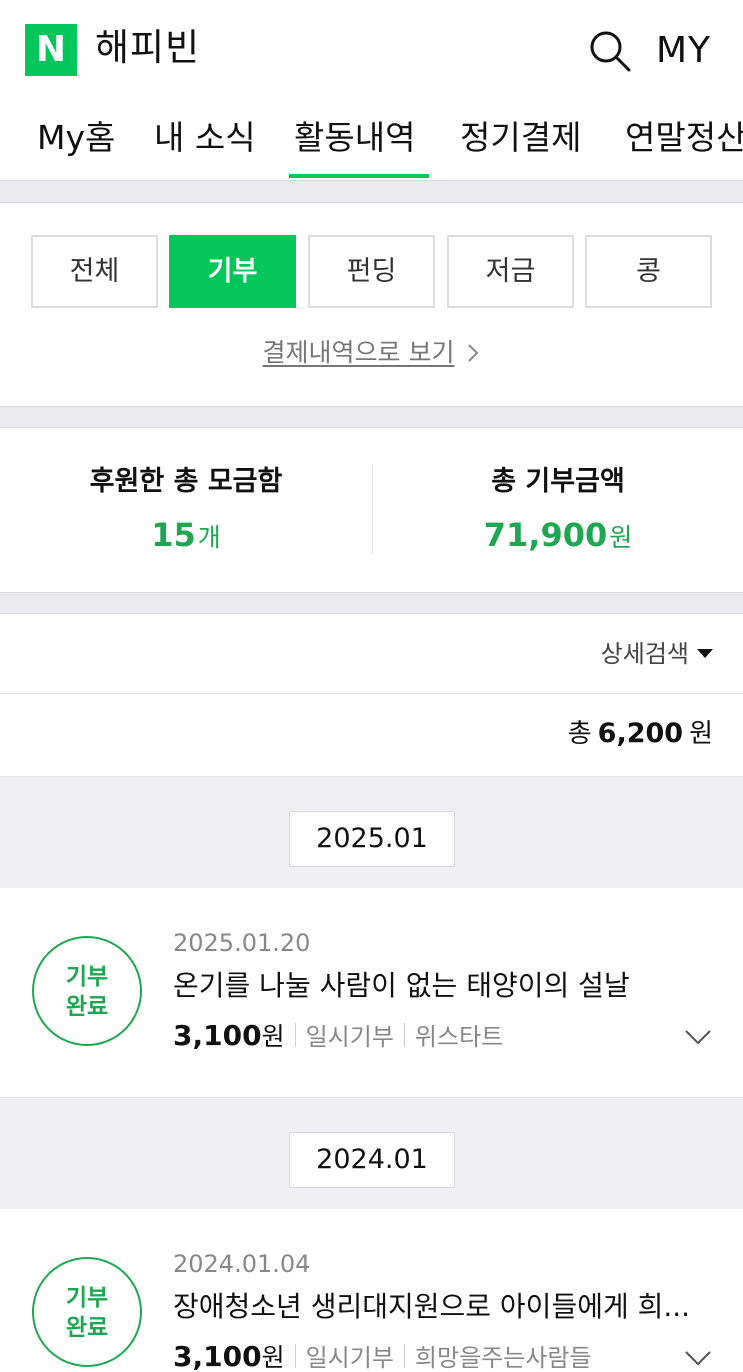 This screenshot has height=1372, width=743. I want to click on filter-bean: 콩, so click(648, 271).